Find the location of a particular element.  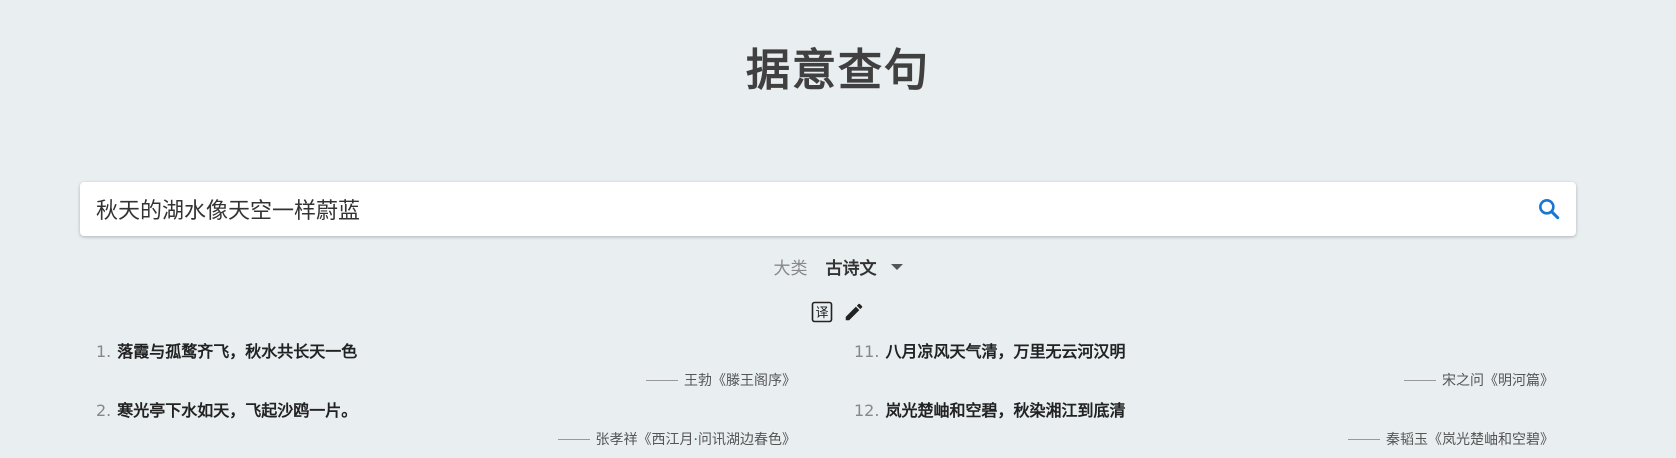

svg-text: 译 is located at coordinates (821, 313).